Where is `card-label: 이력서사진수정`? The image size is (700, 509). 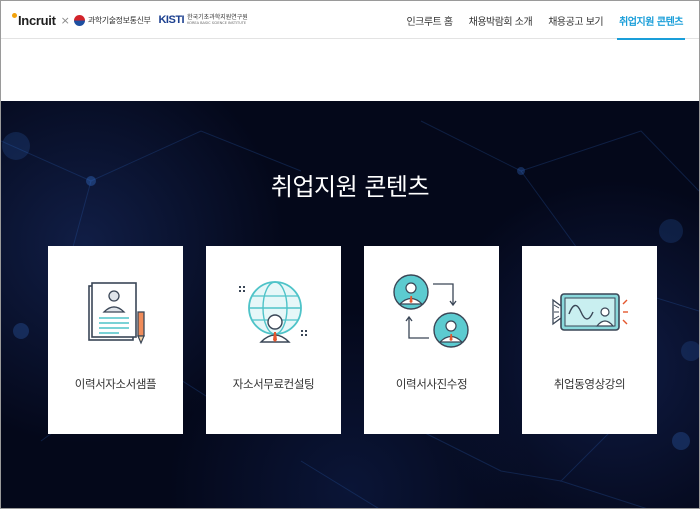 card-label: 이력서사진수정 is located at coordinates (431, 384).